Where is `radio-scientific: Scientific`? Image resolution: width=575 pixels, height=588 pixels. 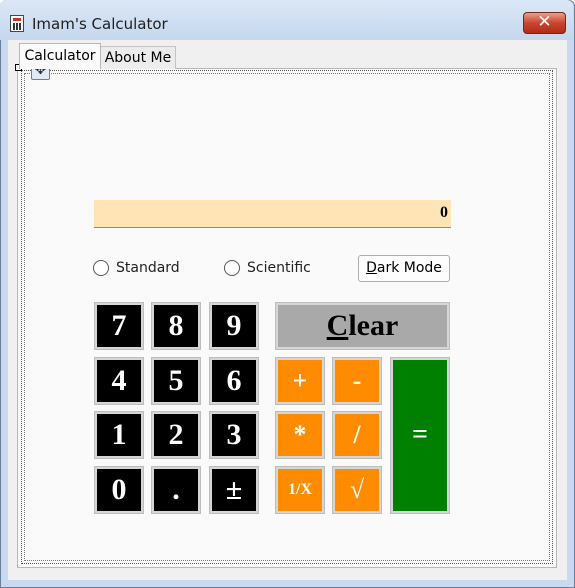
radio-scientific: Scientific is located at coordinates (274, 269).